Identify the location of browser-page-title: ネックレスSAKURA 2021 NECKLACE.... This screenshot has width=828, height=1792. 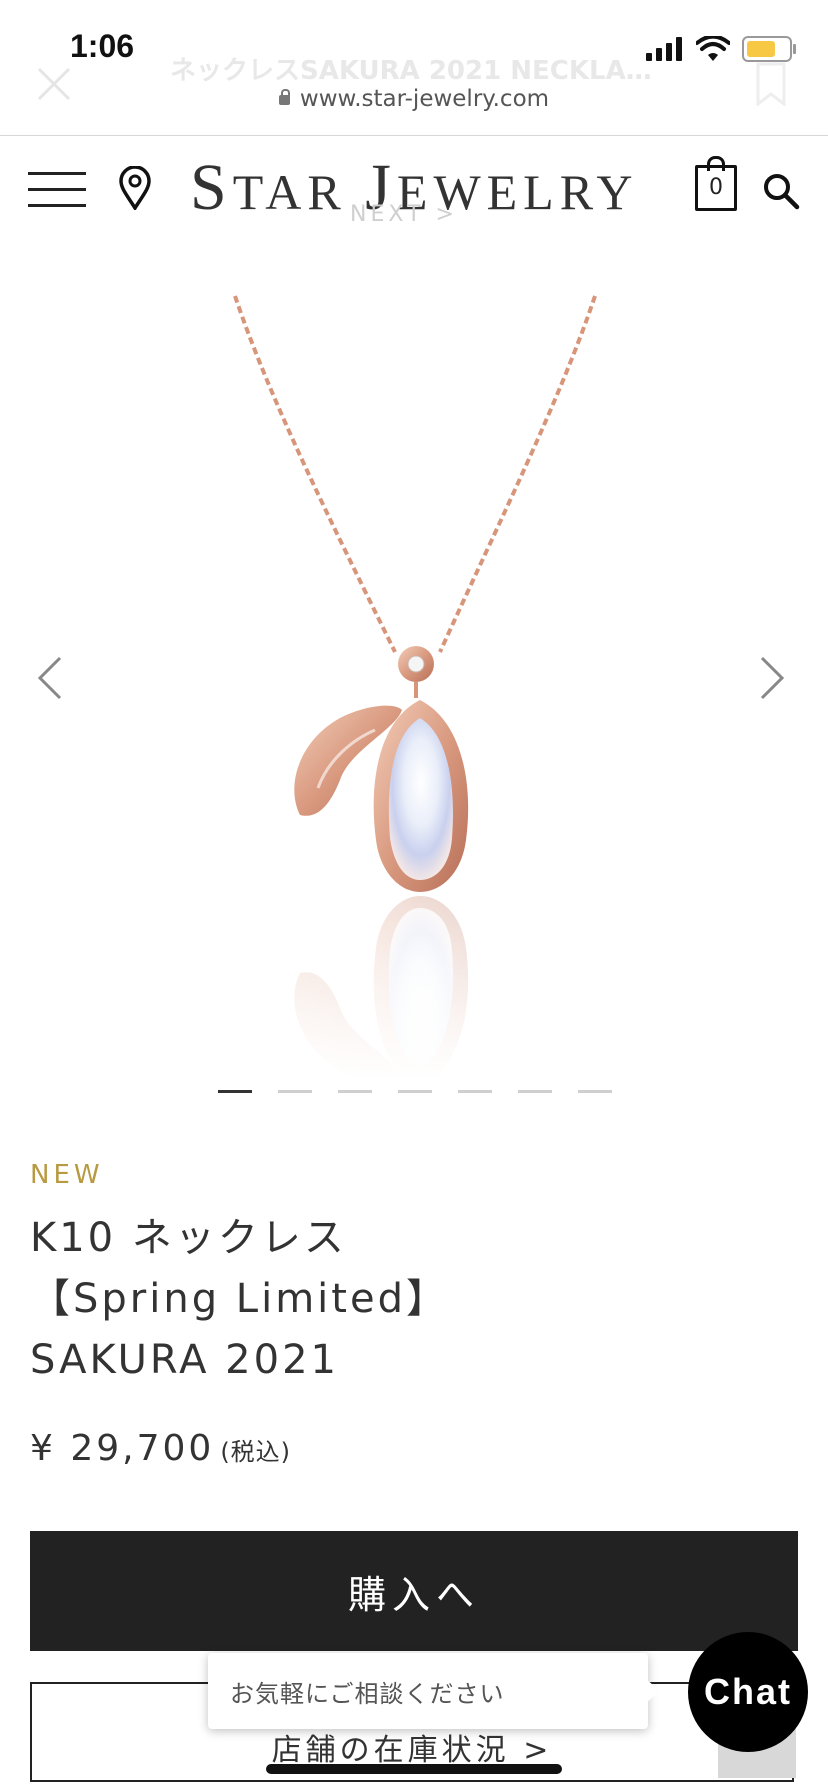
(415, 71).